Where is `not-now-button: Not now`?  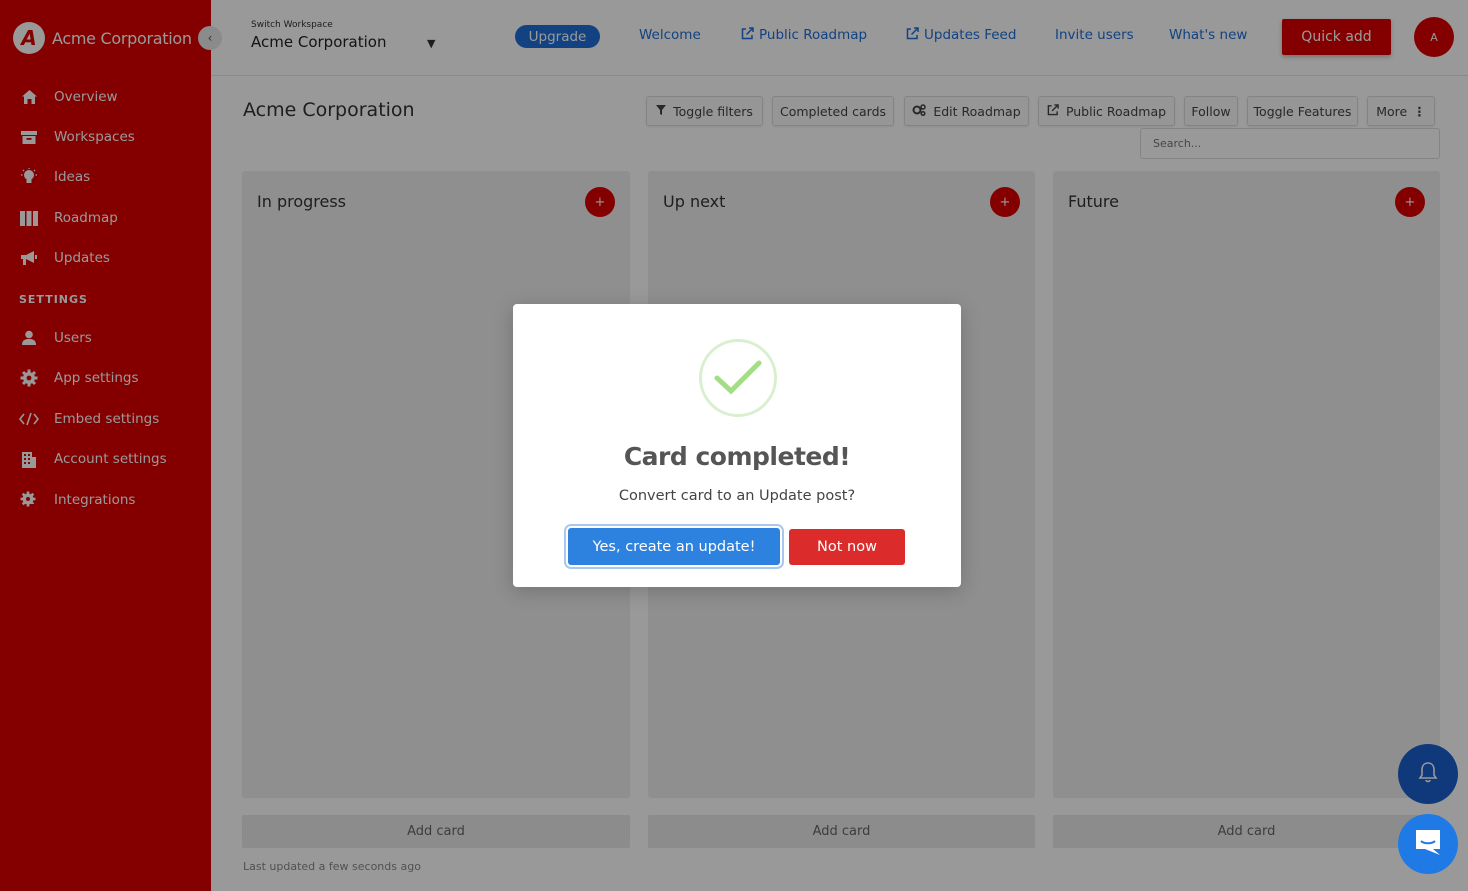
not-now-button: Not now is located at coordinates (847, 547).